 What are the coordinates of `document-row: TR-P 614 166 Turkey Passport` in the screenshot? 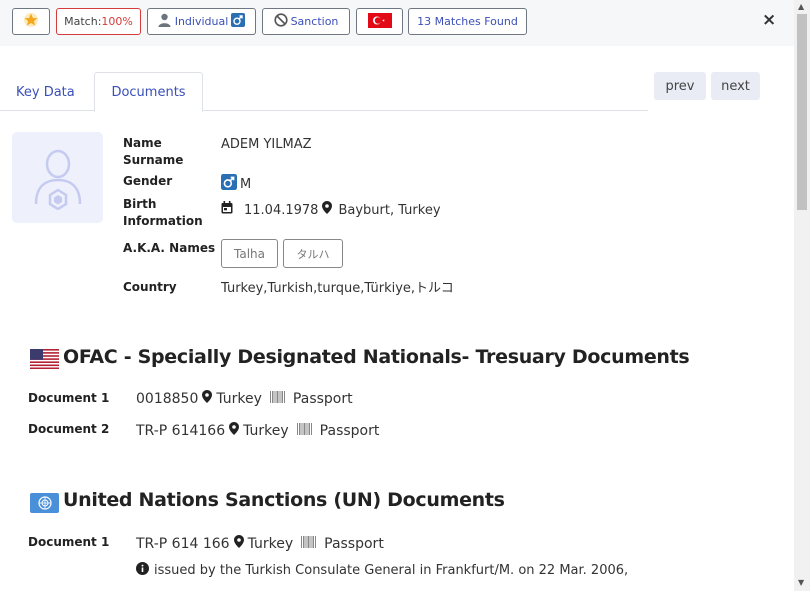 It's located at (260, 543).